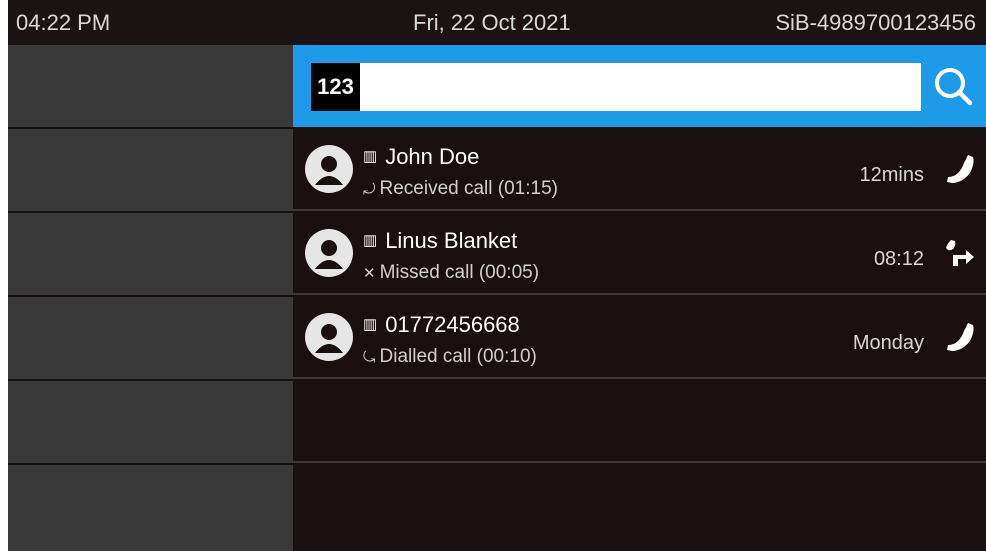 The width and height of the screenshot is (986, 551). Describe the element at coordinates (421, 156) in the screenshot. I see `contact-name: ▥ John Doe` at that location.